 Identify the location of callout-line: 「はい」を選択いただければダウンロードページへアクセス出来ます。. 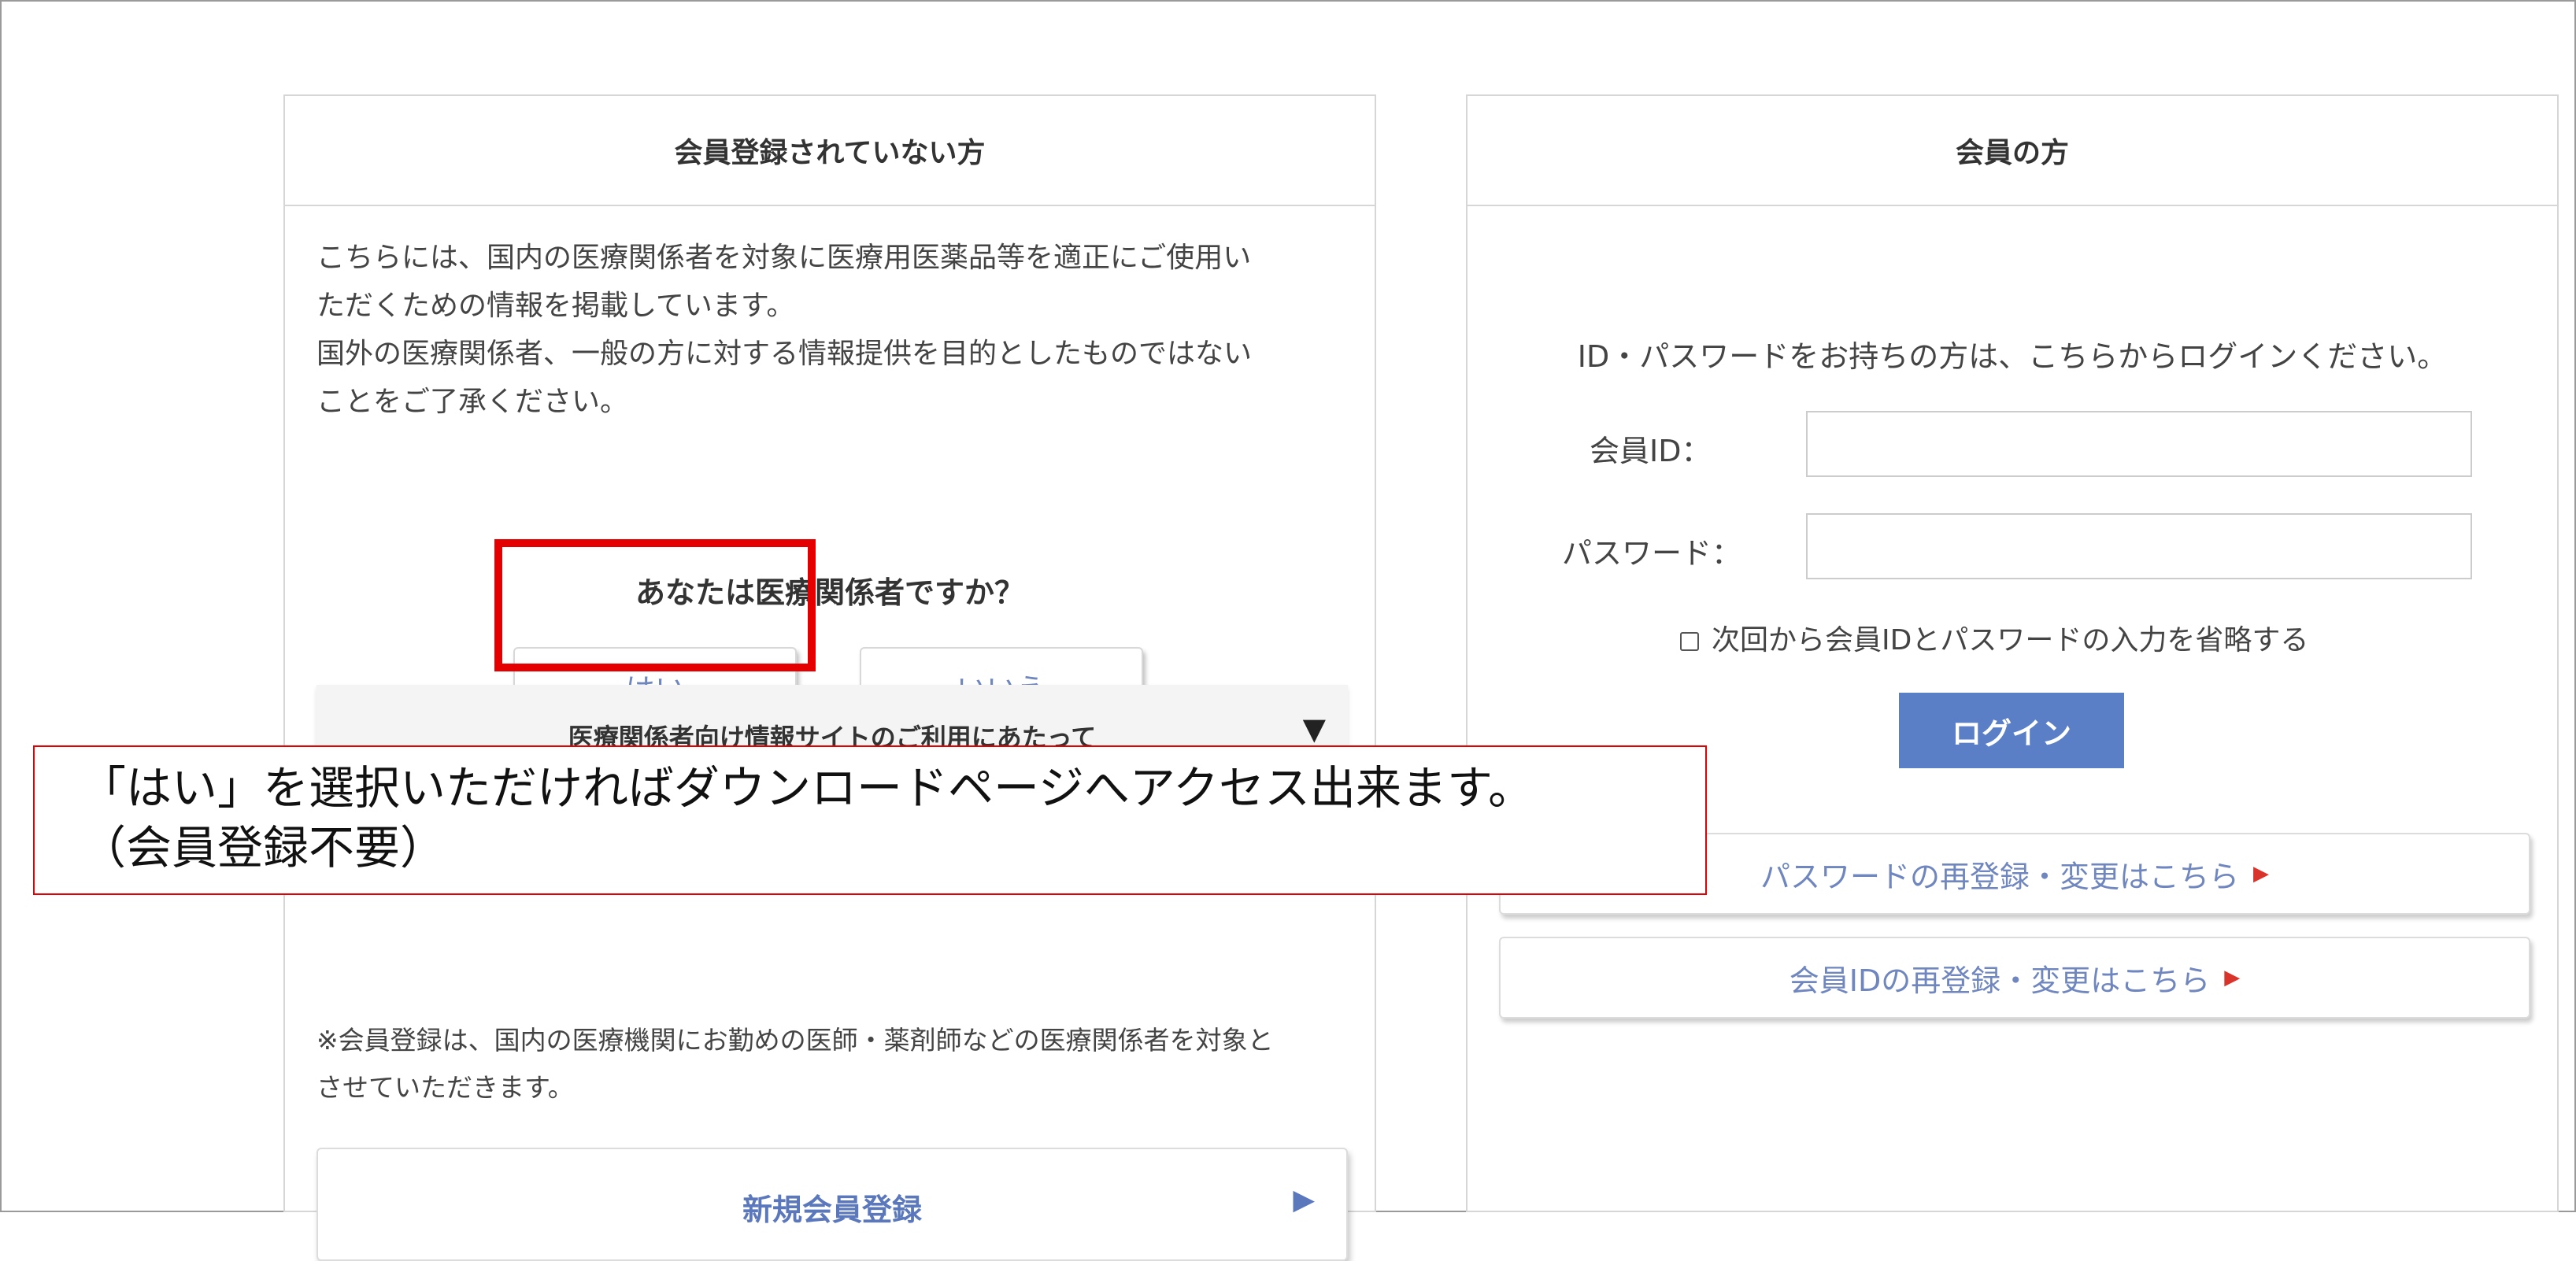
(807, 788).